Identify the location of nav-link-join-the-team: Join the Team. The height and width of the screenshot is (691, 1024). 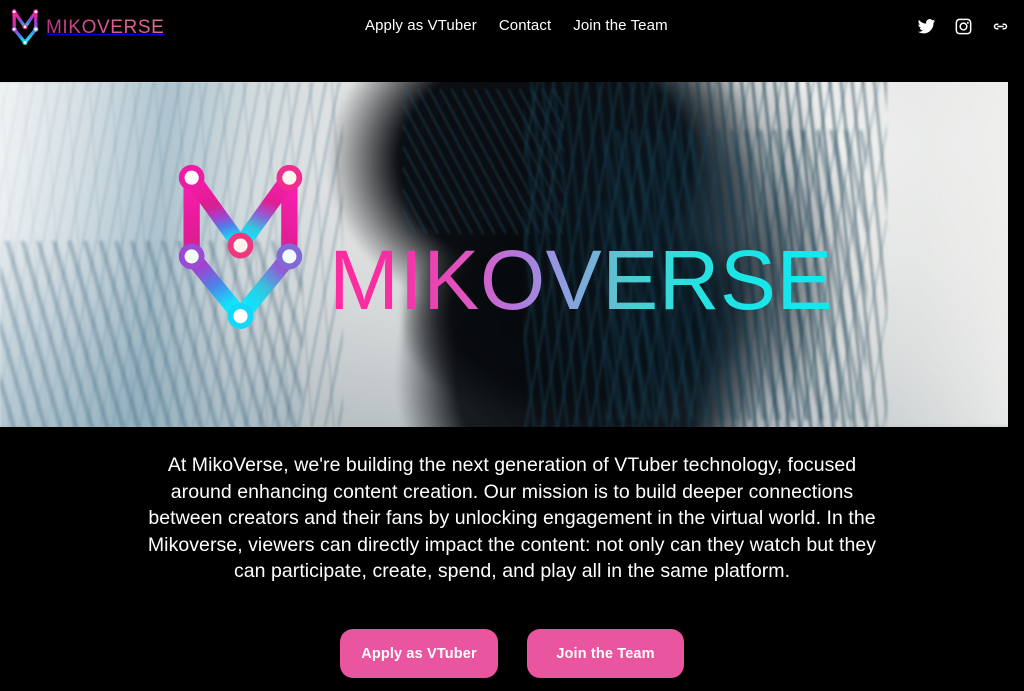
(620, 25).